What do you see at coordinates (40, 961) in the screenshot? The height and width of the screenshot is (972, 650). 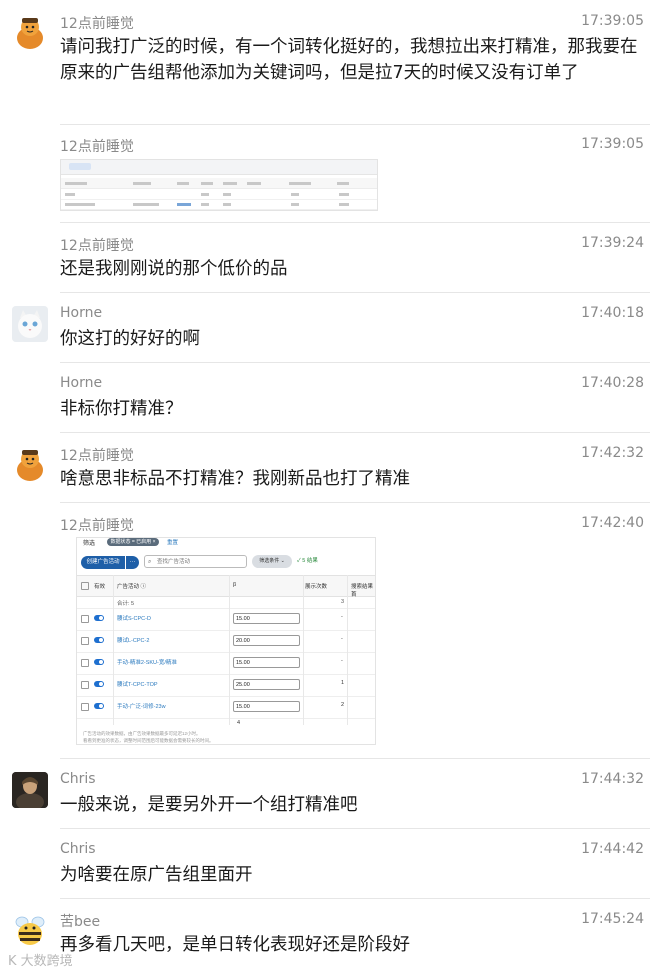 I see `watermark: K 大数跨境` at bounding box center [40, 961].